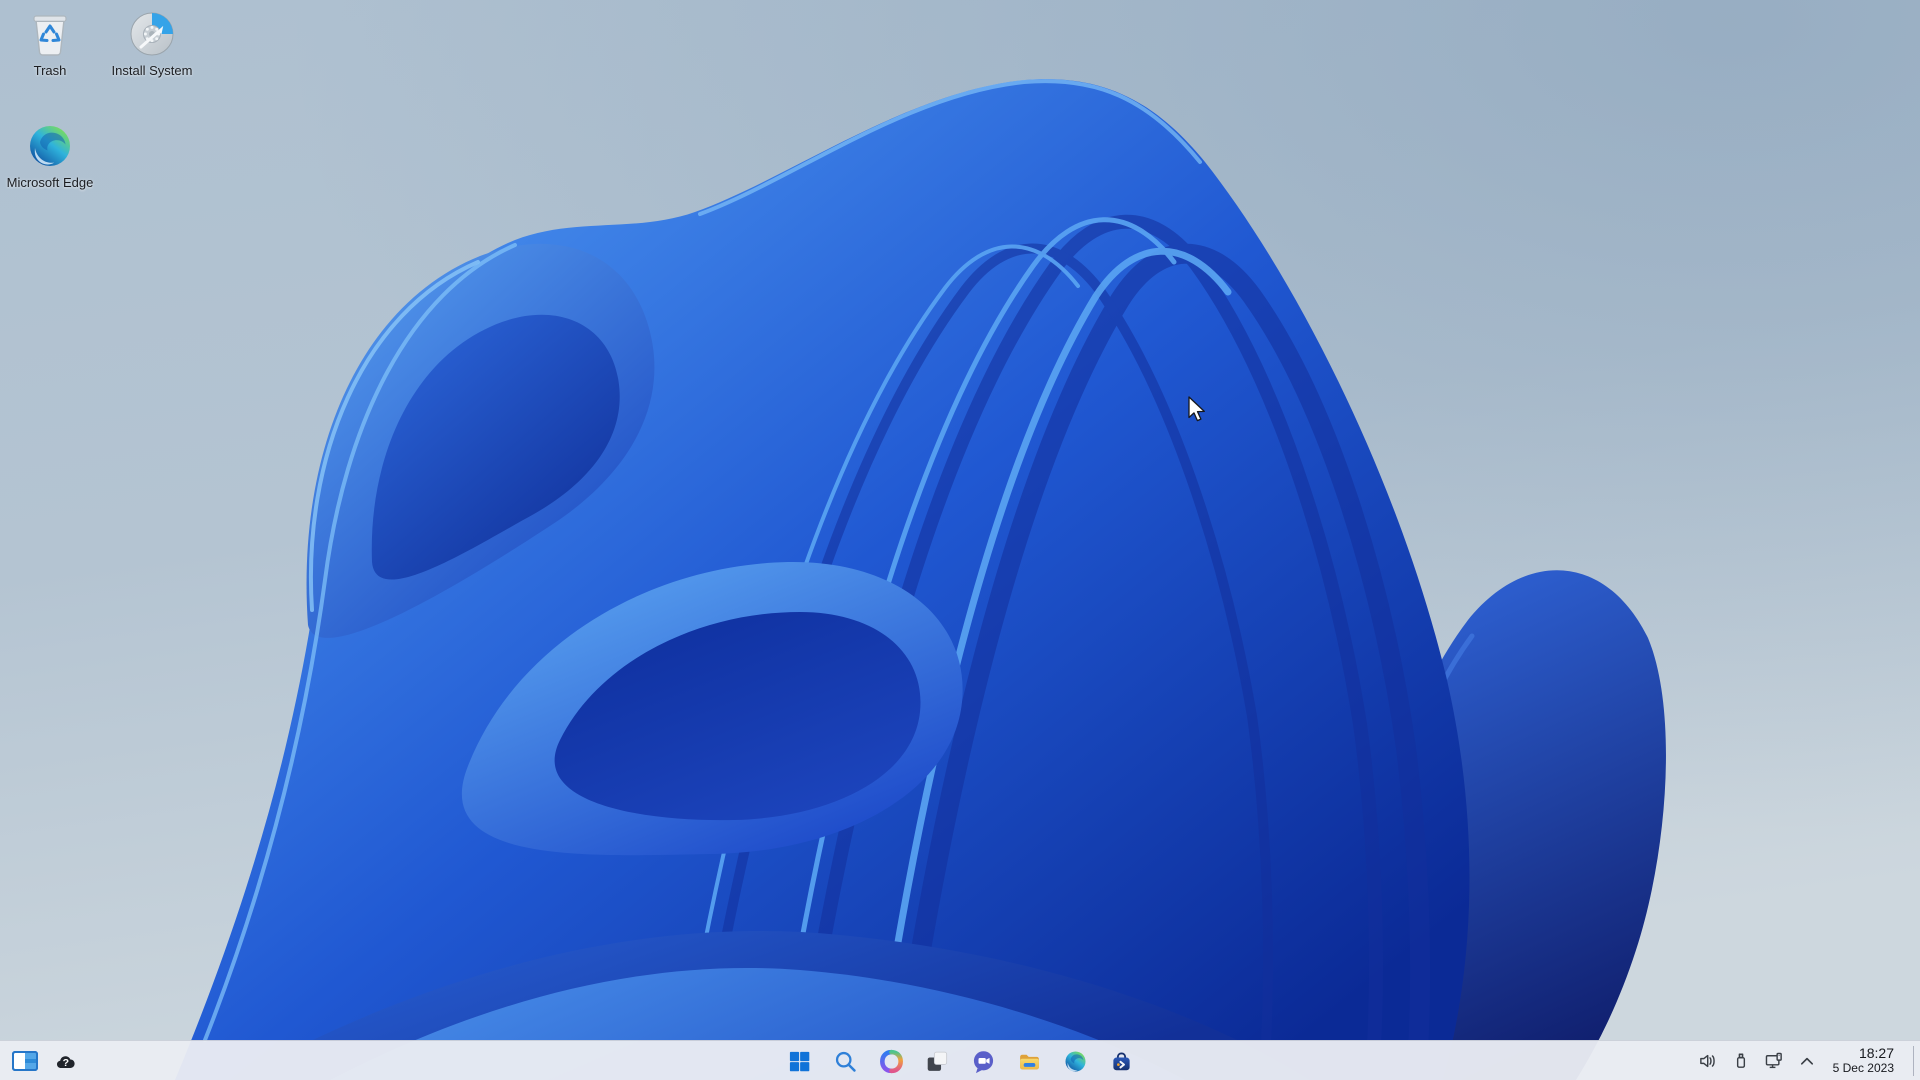  I want to click on tray-expand-button, so click(1807, 1061).